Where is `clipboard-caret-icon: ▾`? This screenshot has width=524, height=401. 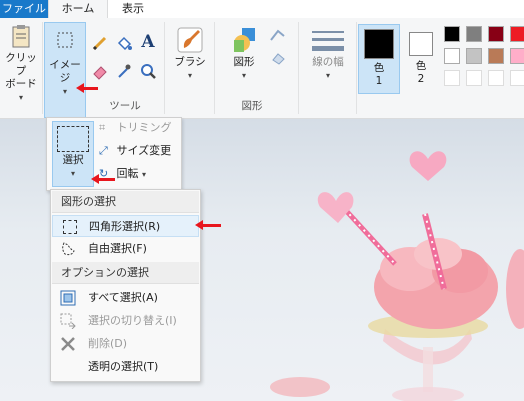 clipboard-caret-icon: ▾ is located at coordinates (20, 97).